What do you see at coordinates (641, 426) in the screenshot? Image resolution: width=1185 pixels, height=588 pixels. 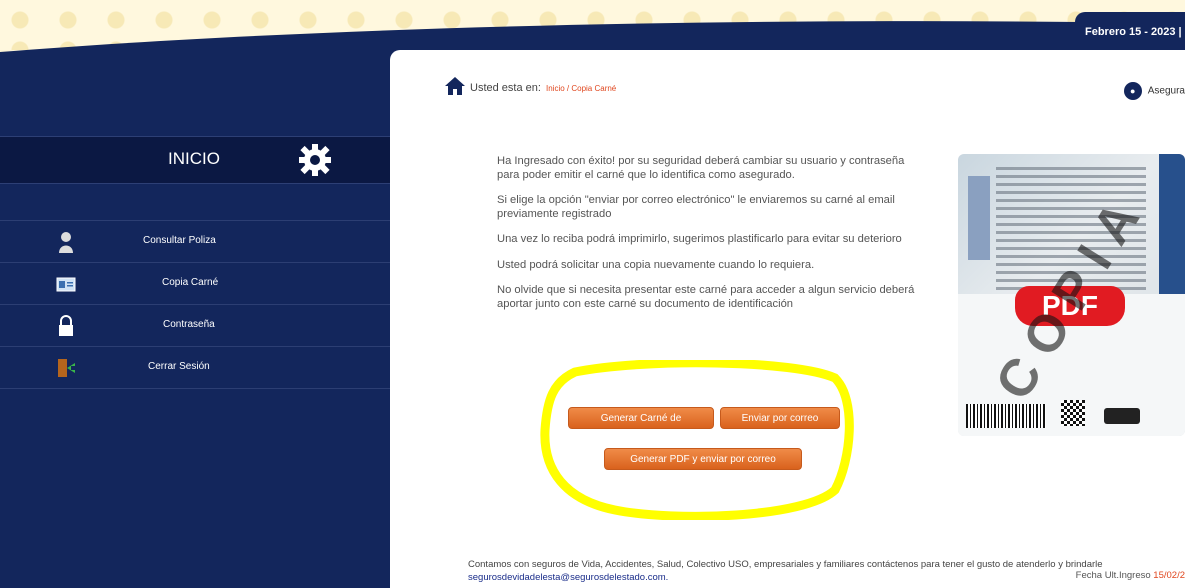 I see `generate-card-button: Generar Carné de asegurado` at bounding box center [641, 426].